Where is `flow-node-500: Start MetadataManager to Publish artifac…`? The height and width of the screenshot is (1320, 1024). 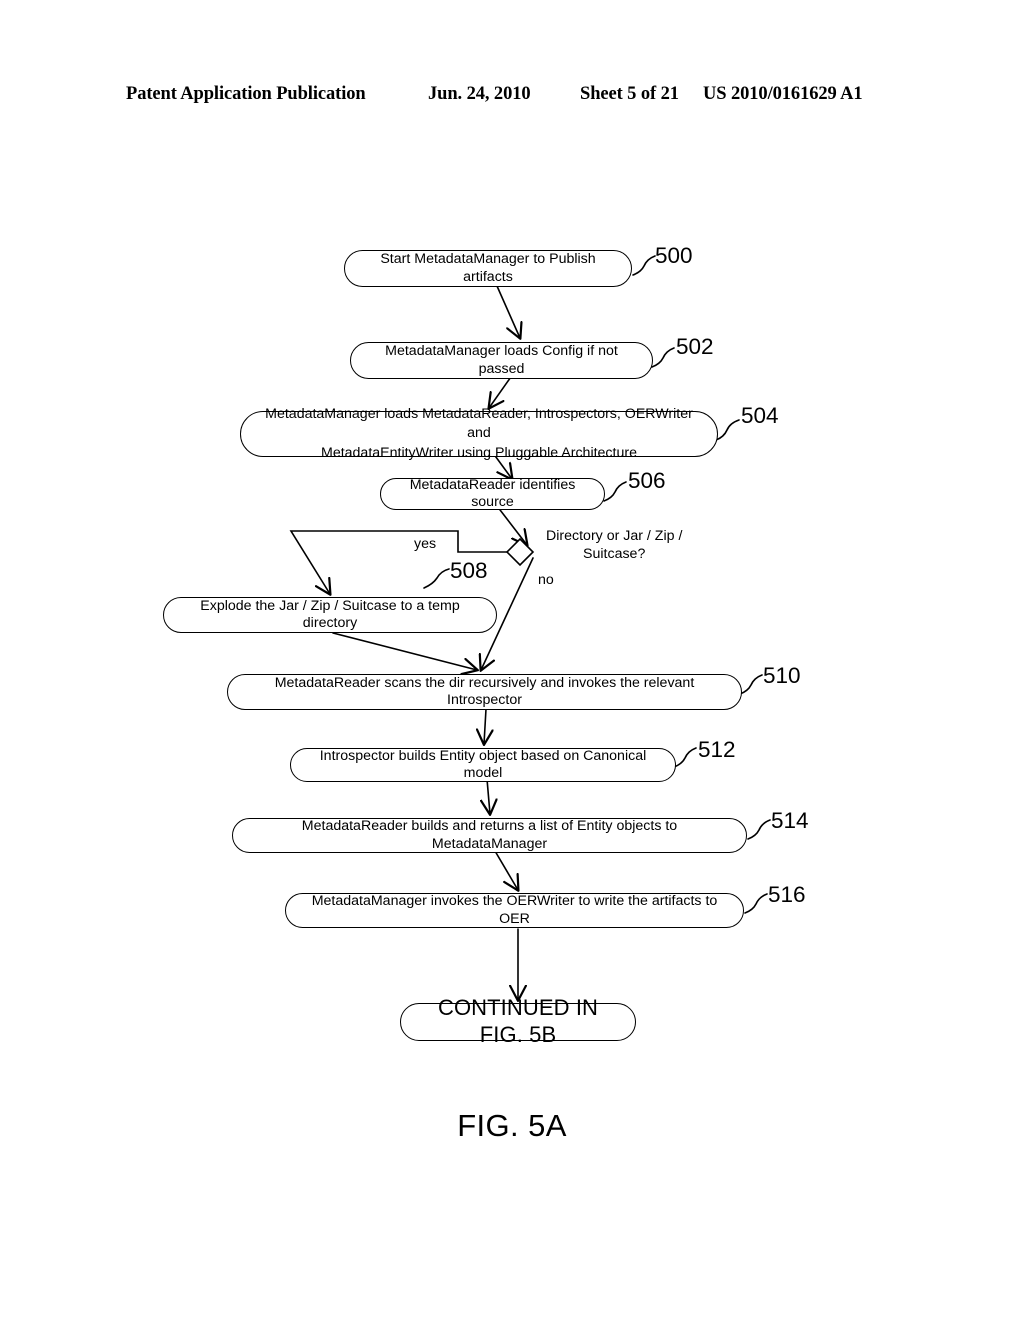
flow-node-500: Start MetadataManager to Publish artifac… is located at coordinates (488, 268).